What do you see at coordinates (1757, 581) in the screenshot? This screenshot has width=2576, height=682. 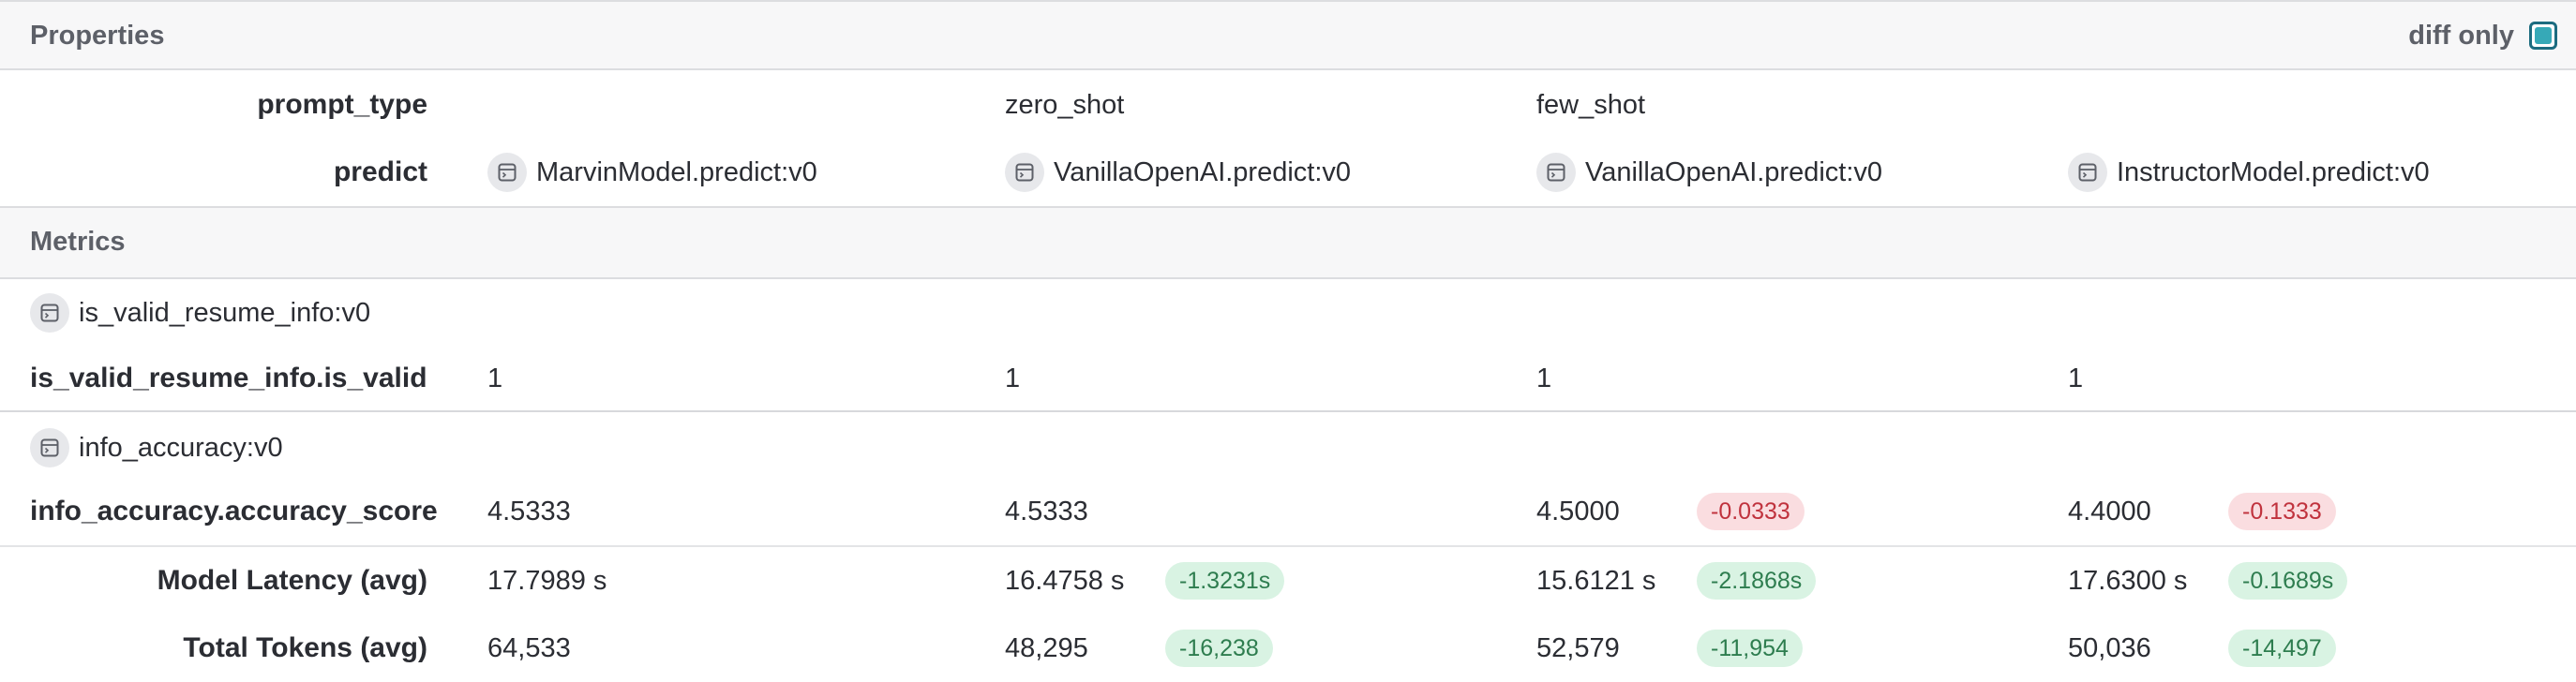 I see `diff-badge-improvement: -2.1868s` at bounding box center [1757, 581].